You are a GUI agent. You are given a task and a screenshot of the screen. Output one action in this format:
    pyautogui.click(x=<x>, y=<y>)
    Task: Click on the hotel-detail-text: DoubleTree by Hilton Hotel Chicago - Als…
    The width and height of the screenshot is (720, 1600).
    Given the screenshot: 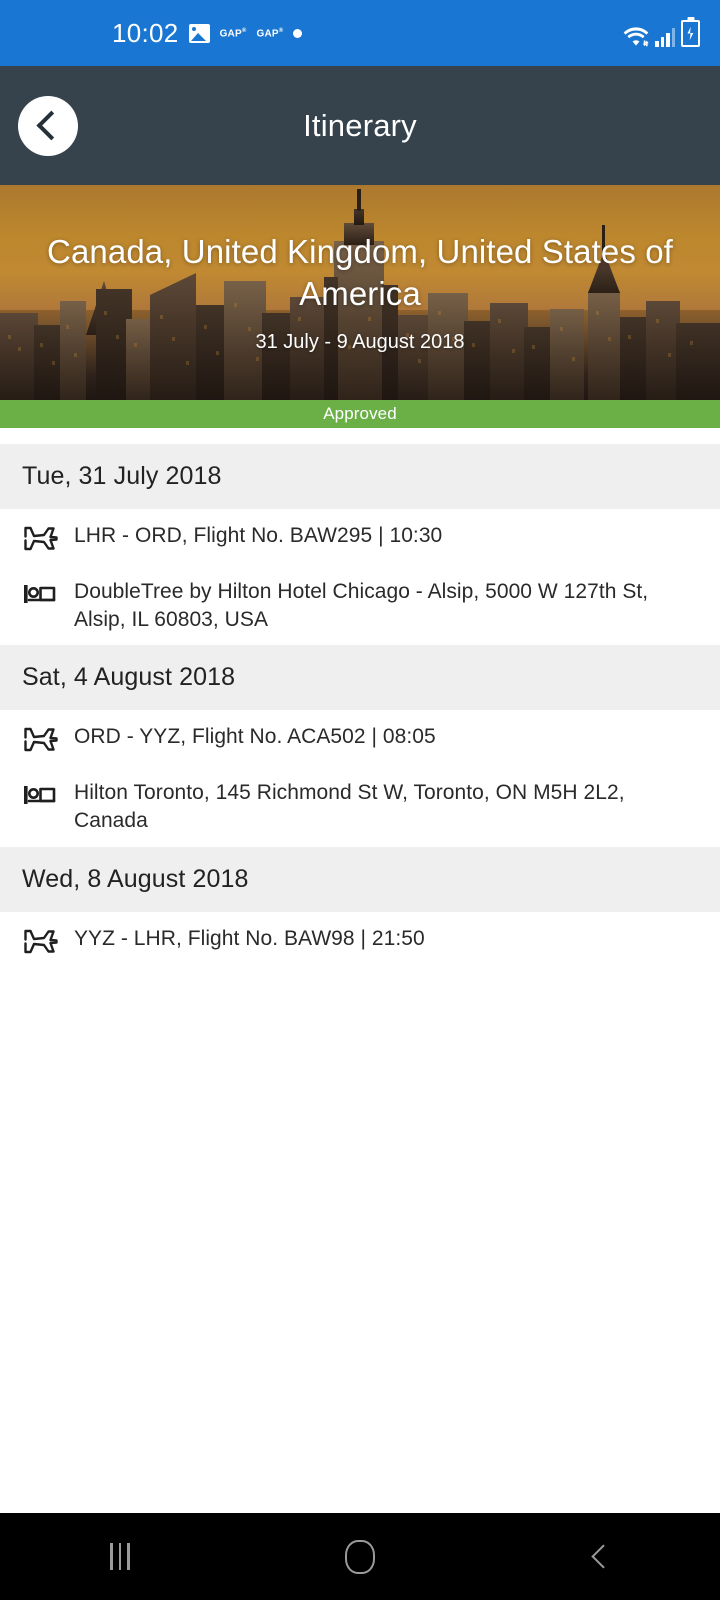 What is the action you would take?
    pyautogui.click(x=361, y=605)
    